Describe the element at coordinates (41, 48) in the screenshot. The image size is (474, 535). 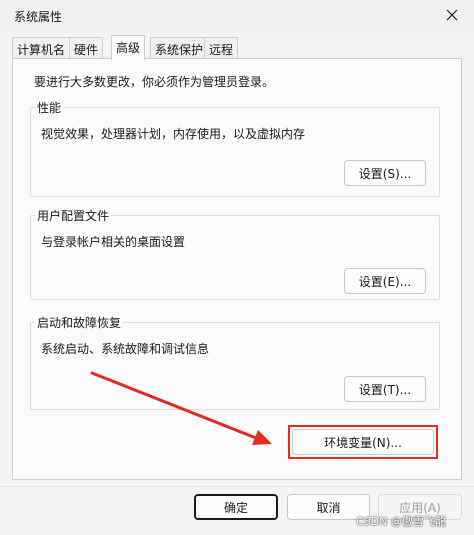
I see `tab-computer-name: 计算机名` at that location.